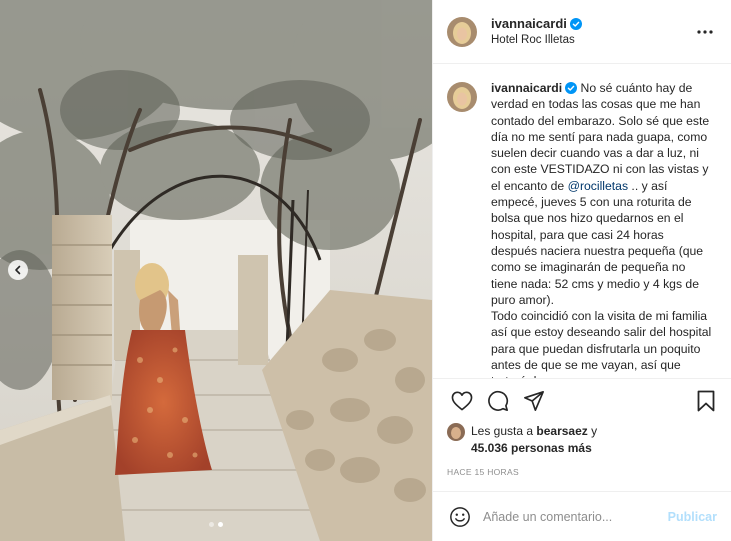 The image size is (731, 541). Describe the element at coordinates (692, 517) in the screenshot. I see `publish-button: Publicar` at that location.